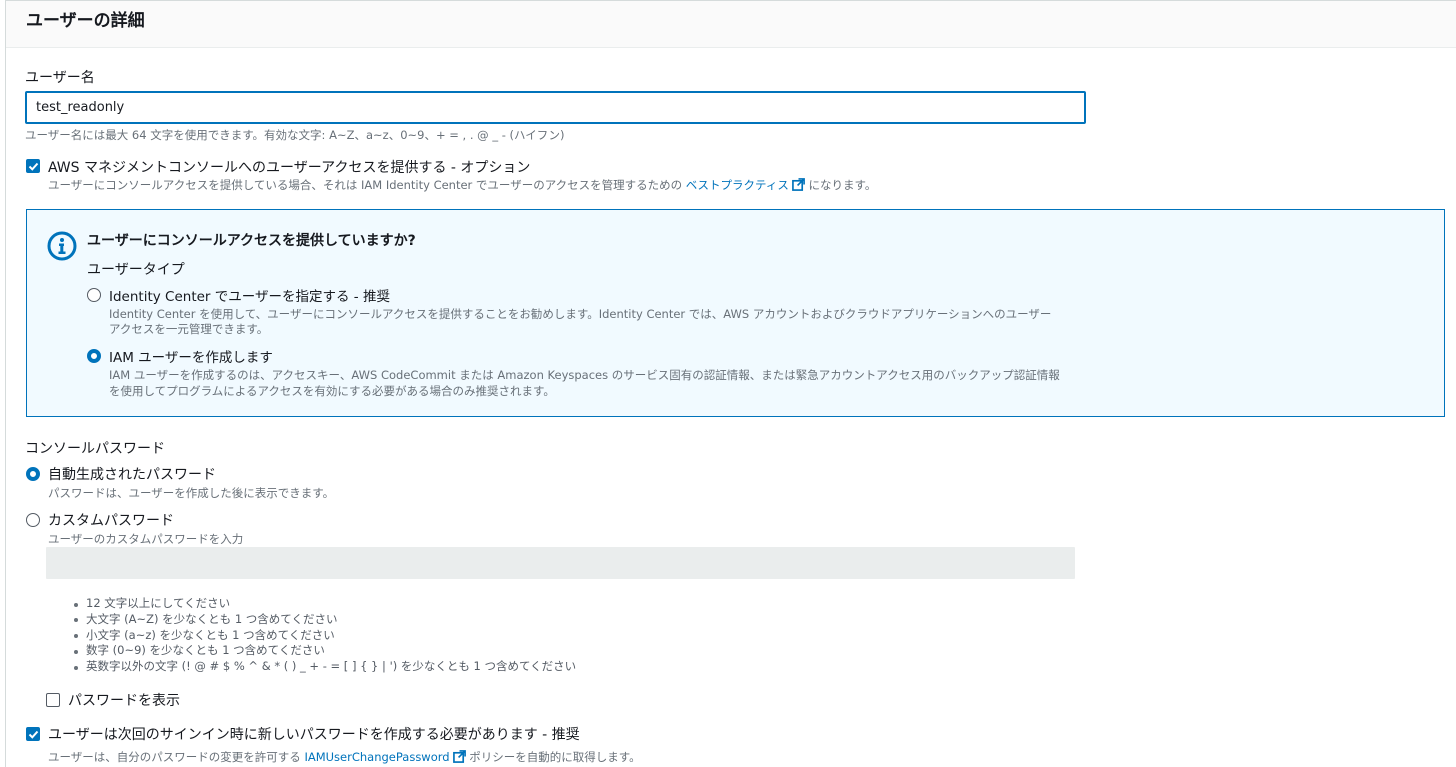 The image size is (1456, 767). I want to click on console-access-desc-suffix: になります。, so click(842, 185).